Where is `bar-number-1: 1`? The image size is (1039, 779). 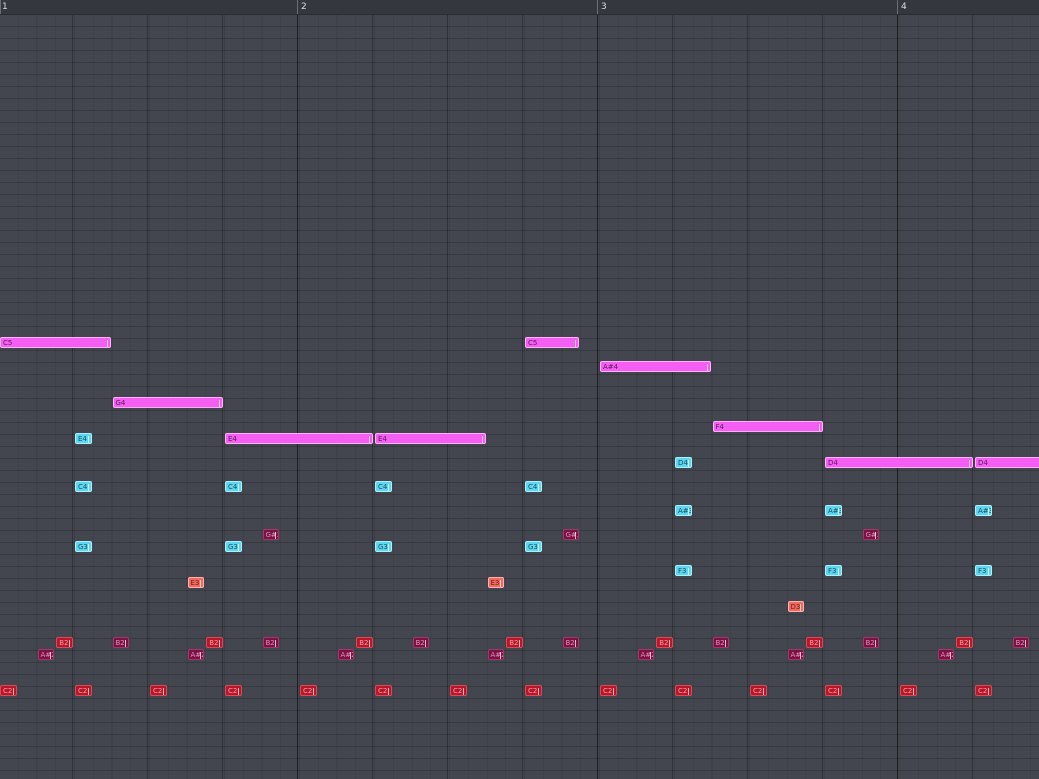 bar-number-1: 1 is located at coordinates (5, 7).